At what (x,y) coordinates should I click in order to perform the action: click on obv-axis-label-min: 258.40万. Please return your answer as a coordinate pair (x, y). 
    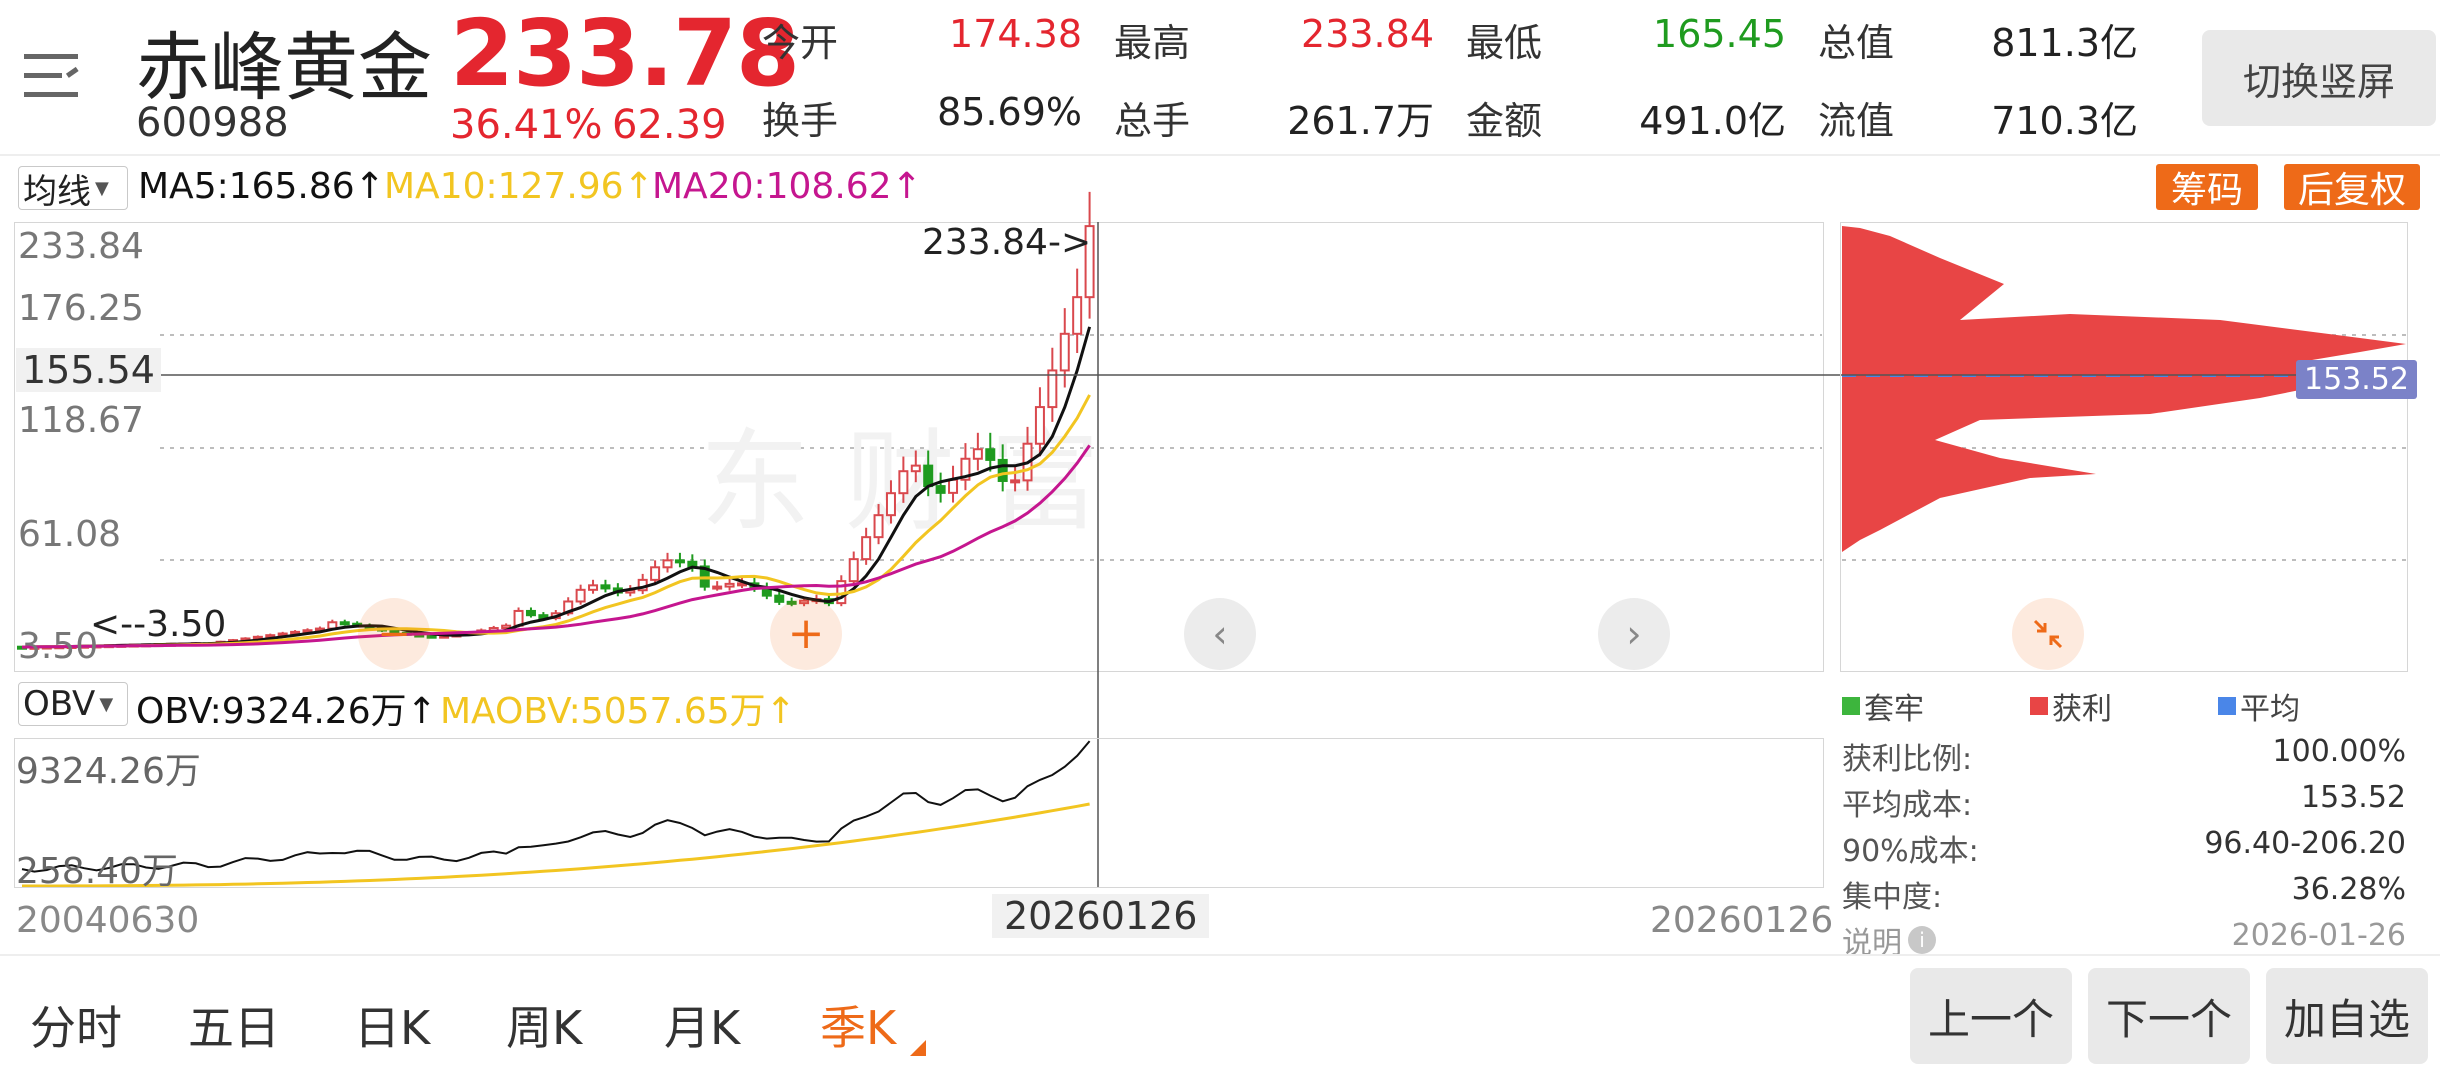
    Looking at the image, I should click on (97, 871).